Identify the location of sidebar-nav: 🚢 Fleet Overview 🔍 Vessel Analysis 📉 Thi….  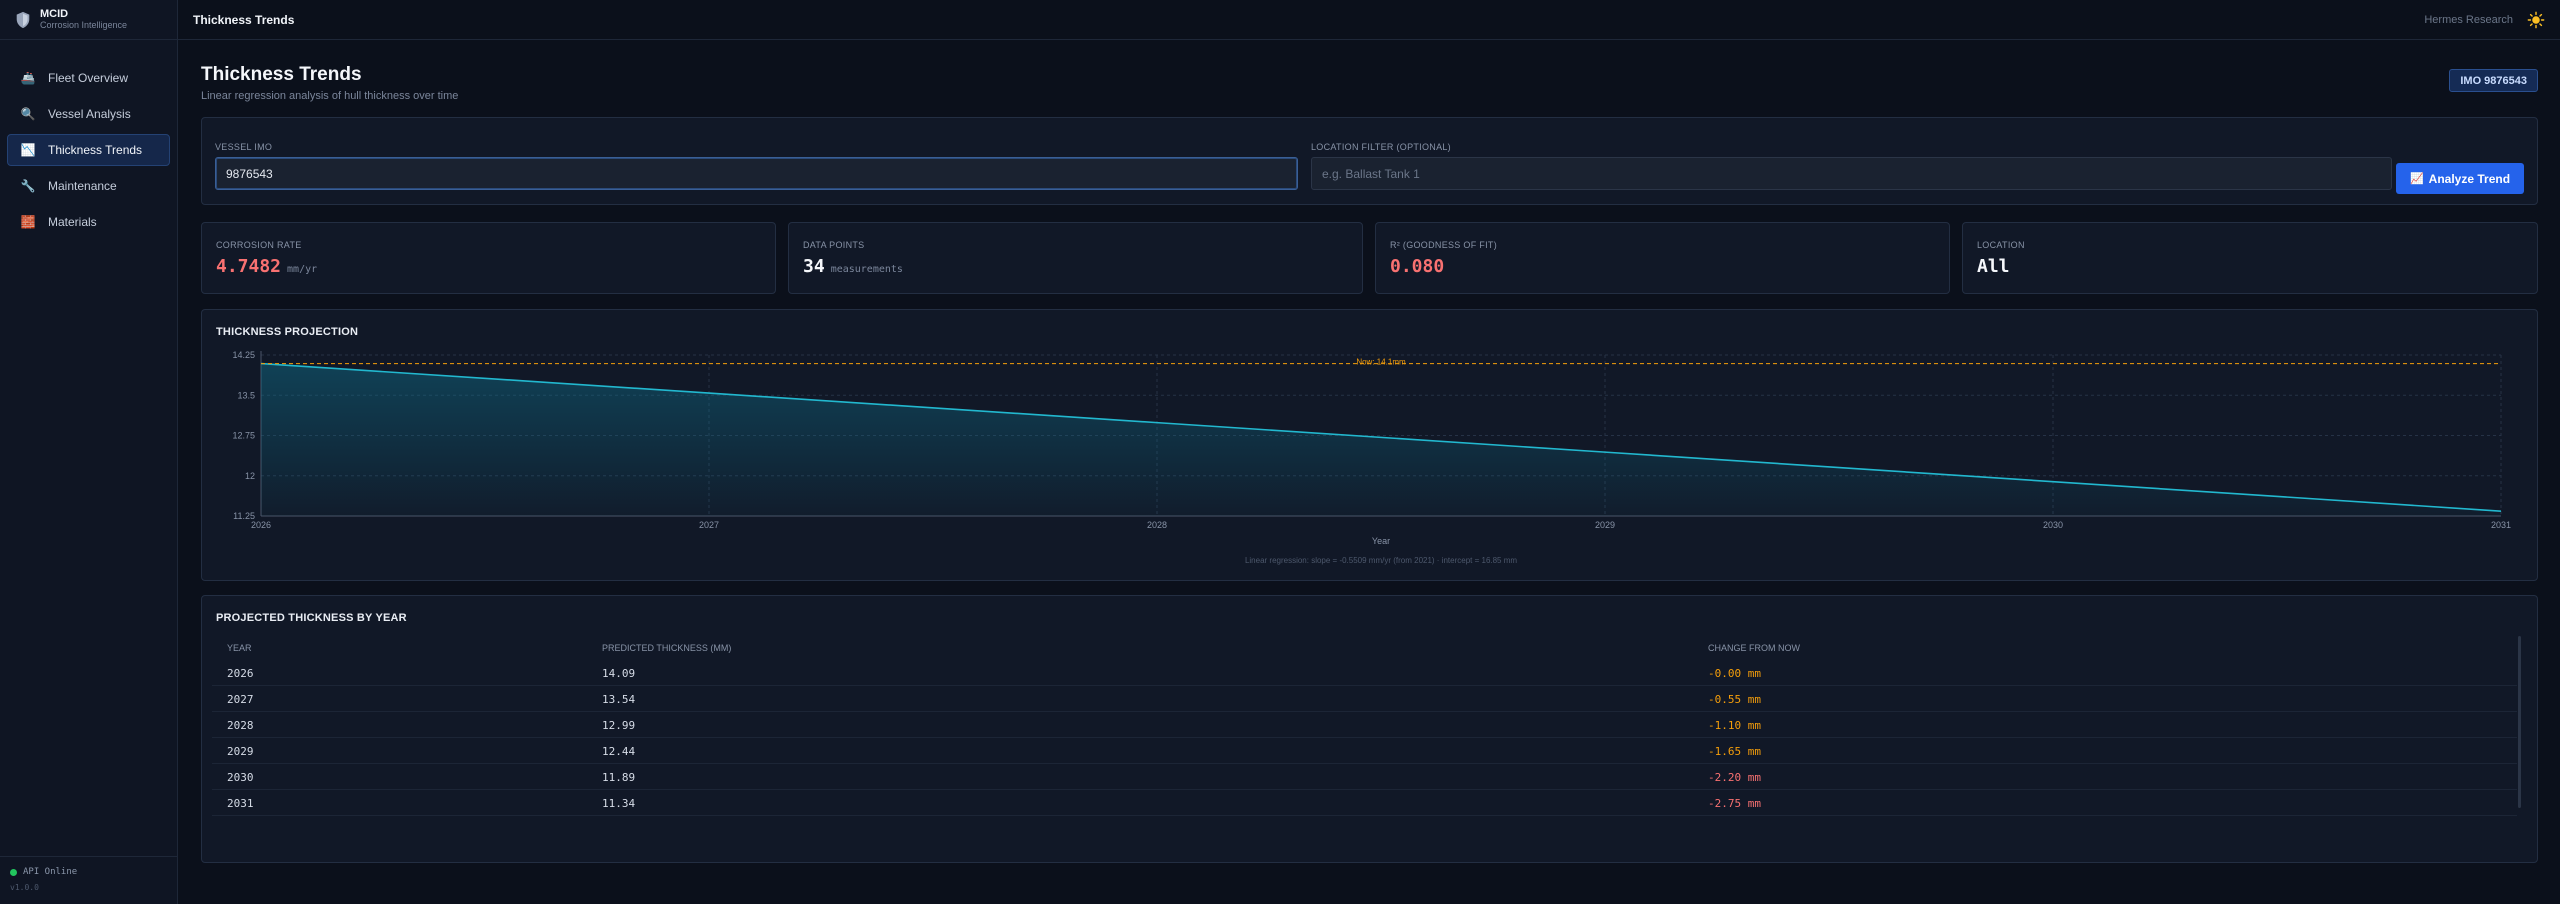
(88, 139).